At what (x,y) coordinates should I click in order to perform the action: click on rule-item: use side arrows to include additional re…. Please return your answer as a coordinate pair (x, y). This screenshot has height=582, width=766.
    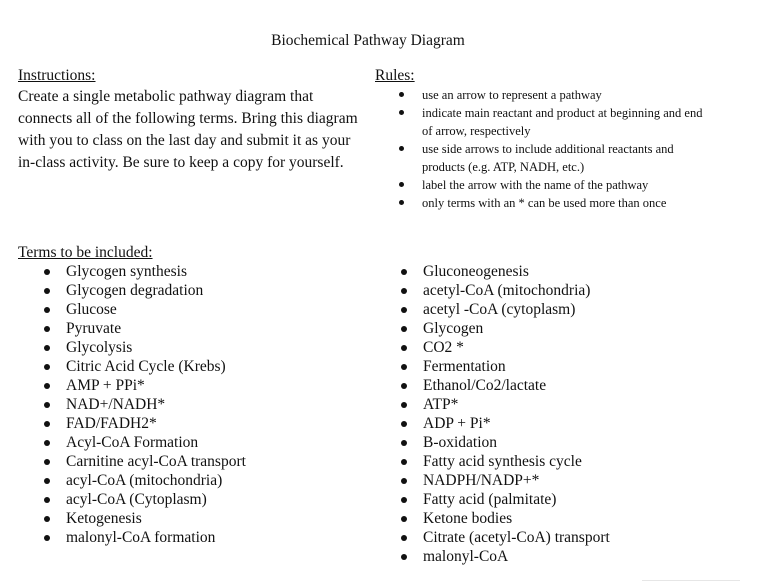
    Looking at the image, I should click on (545, 158).